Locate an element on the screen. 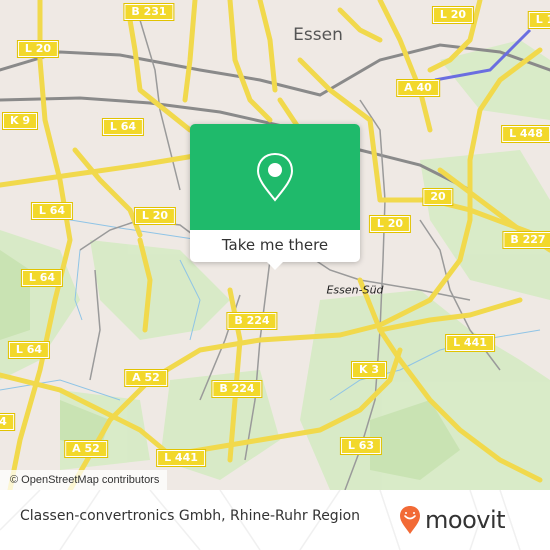  moovit-logo: moovit is located at coordinates (452, 520).